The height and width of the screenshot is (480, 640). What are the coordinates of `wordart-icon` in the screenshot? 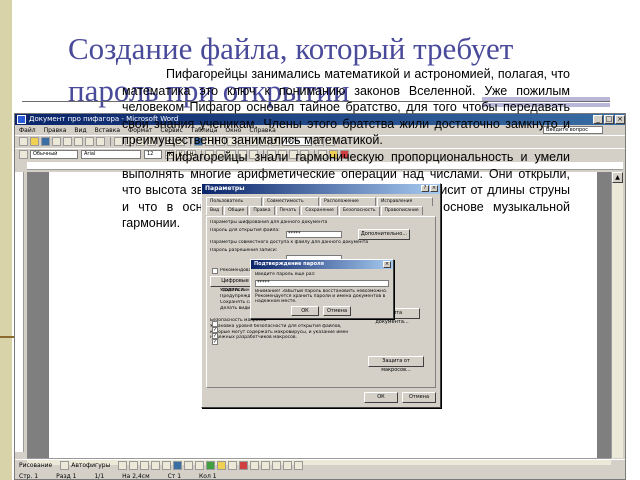 It's located at (178, 465).